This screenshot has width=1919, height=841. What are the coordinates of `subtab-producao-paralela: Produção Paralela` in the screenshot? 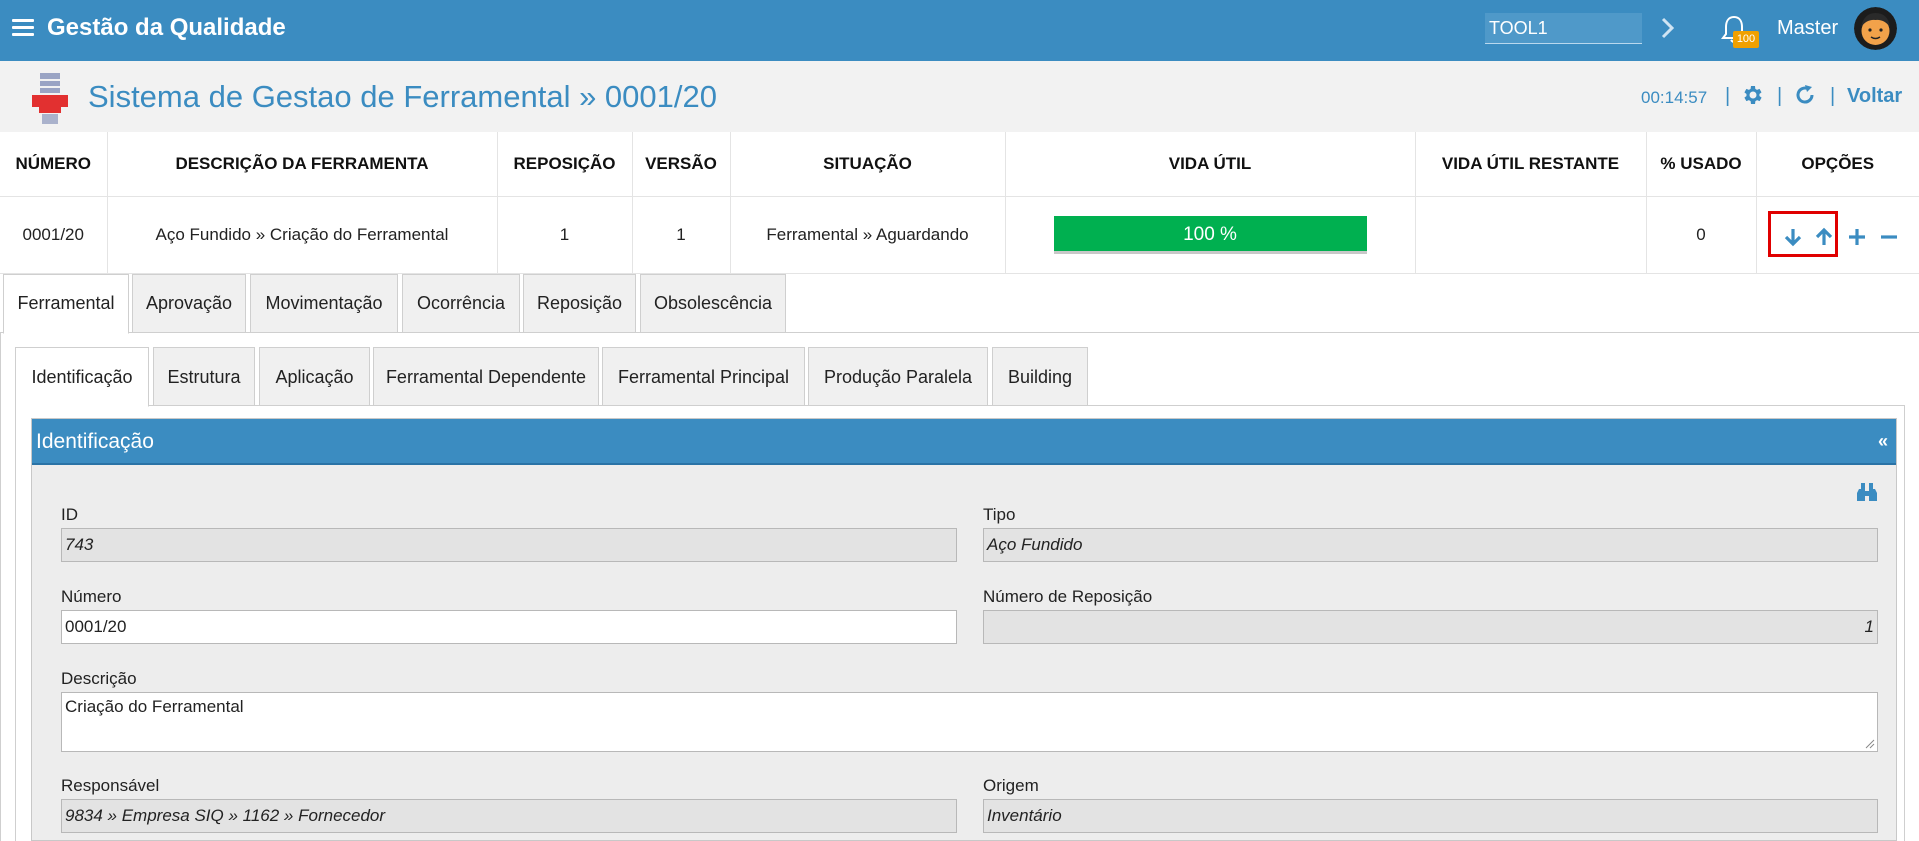 It's located at (898, 376).